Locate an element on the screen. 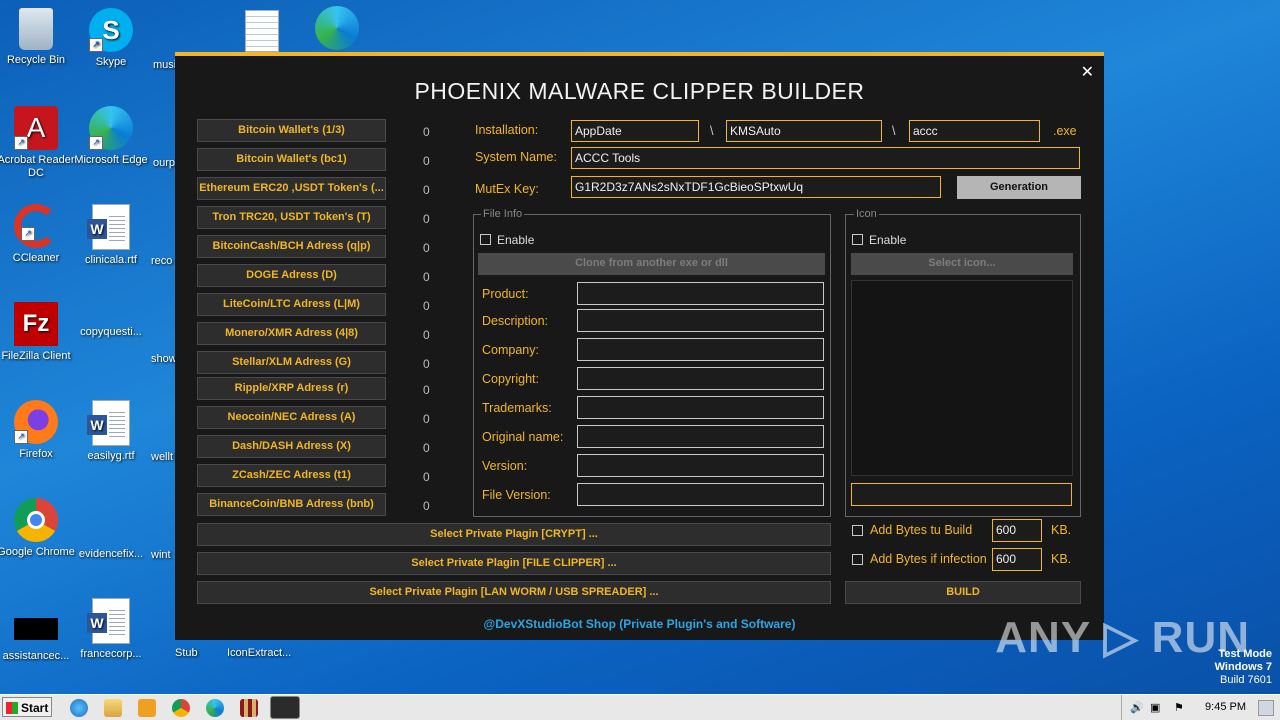  desktop-icon-label: FileZilla Client is located at coordinates (36, 356).